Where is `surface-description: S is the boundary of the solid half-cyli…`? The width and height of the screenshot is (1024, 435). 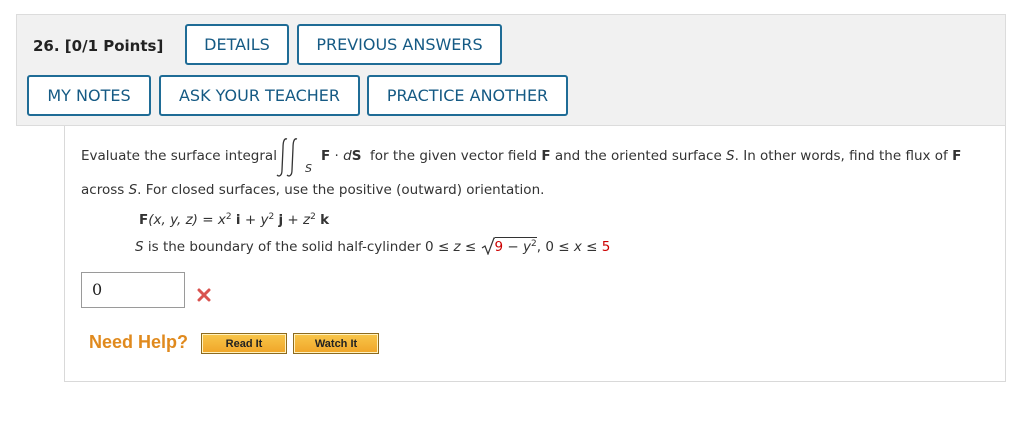 surface-description: S is the boundary of the solid half-cyli… is located at coordinates (373, 246).